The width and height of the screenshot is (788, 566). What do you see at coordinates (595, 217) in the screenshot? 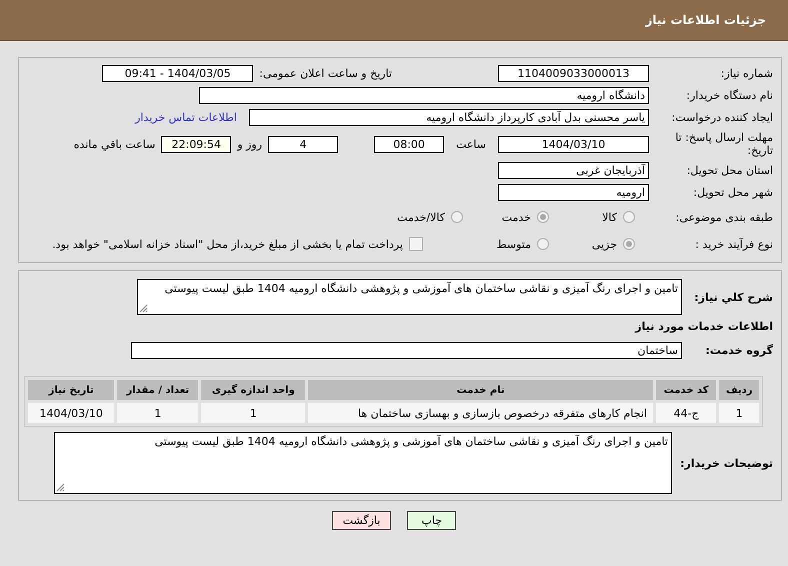
I see `category-radio: کالا` at bounding box center [595, 217].